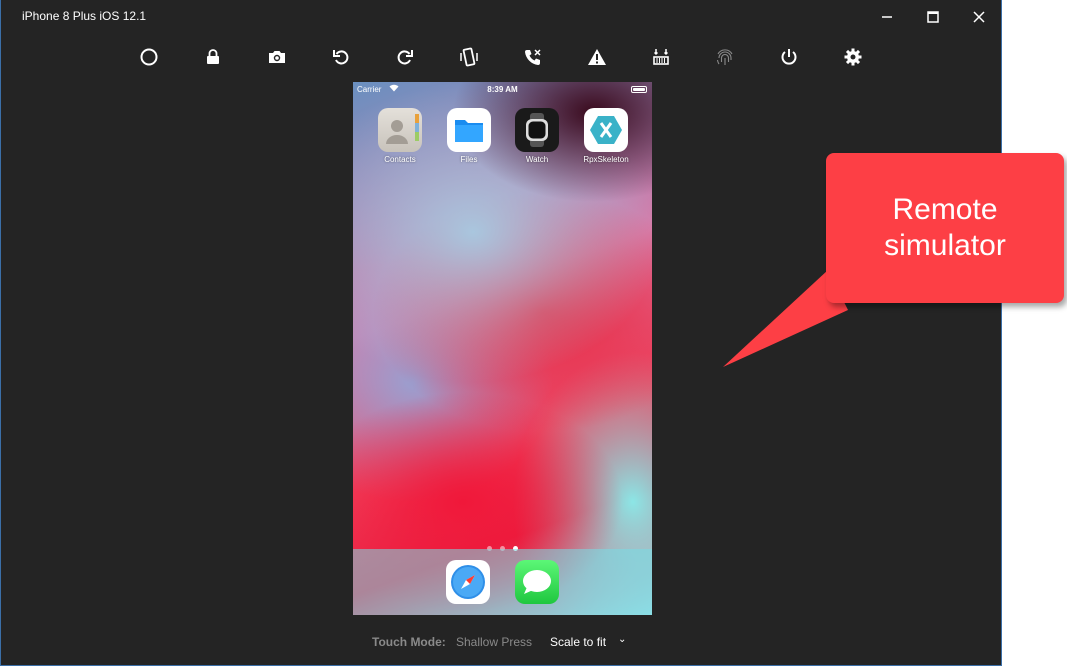  I want to click on rotate-right-button, so click(405, 57).